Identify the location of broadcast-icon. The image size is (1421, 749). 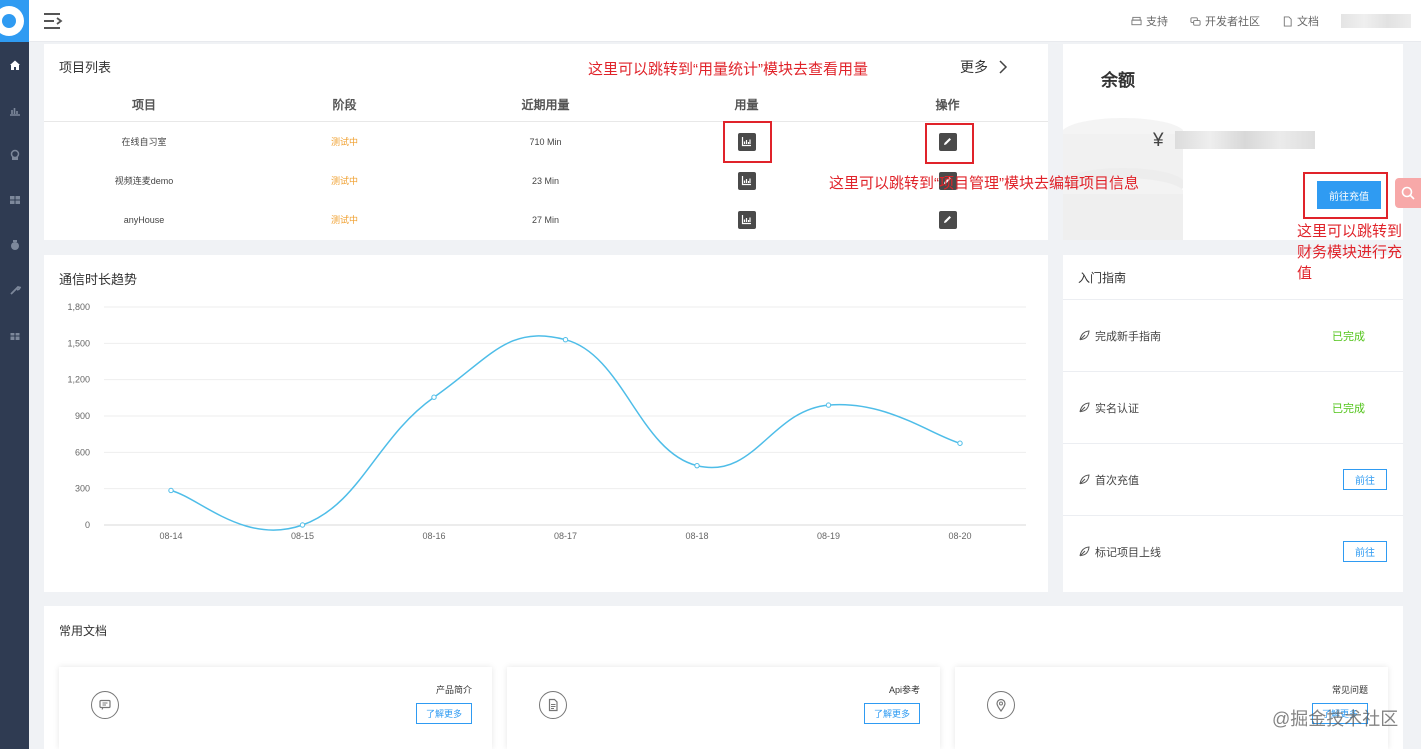
(14, 155).